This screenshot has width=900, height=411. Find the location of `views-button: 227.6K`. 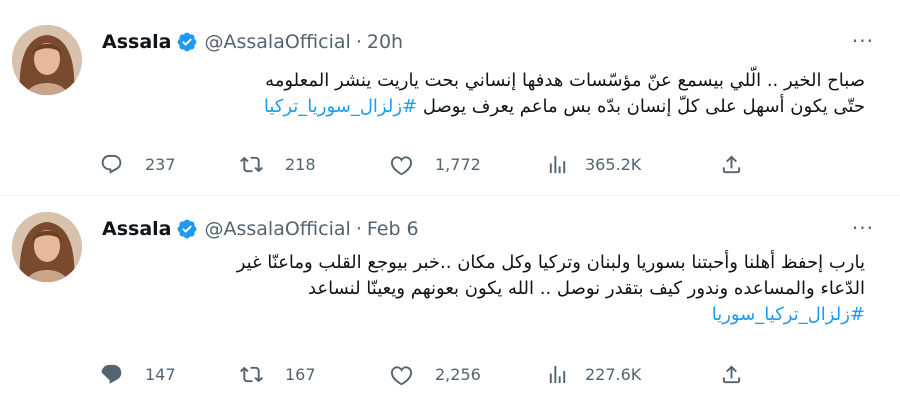

views-button: 227.6K is located at coordinates (593, 374).